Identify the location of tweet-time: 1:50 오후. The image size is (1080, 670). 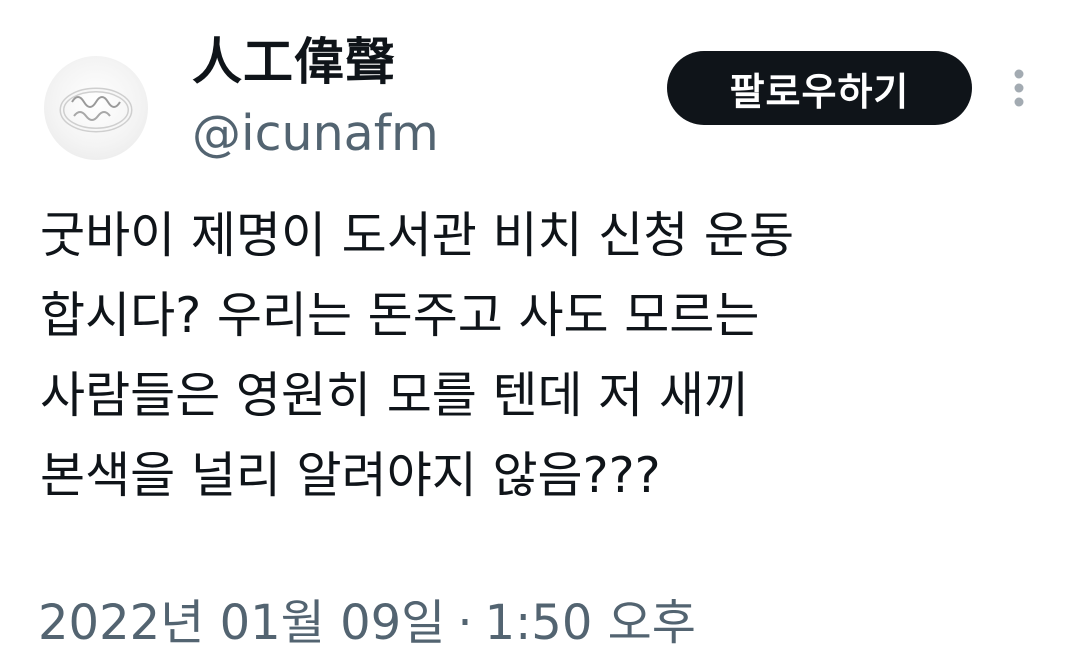
(590, 623).